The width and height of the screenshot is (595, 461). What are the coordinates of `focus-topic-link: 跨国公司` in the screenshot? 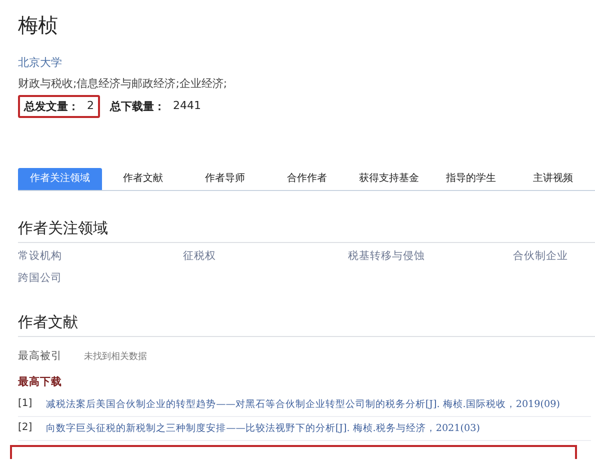 It's located at (40, 278).